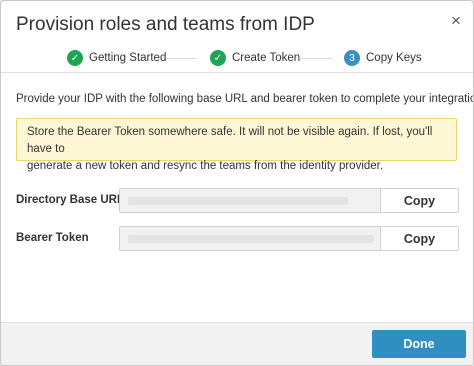  I want to click on done-button: Done, so click(419, 344).